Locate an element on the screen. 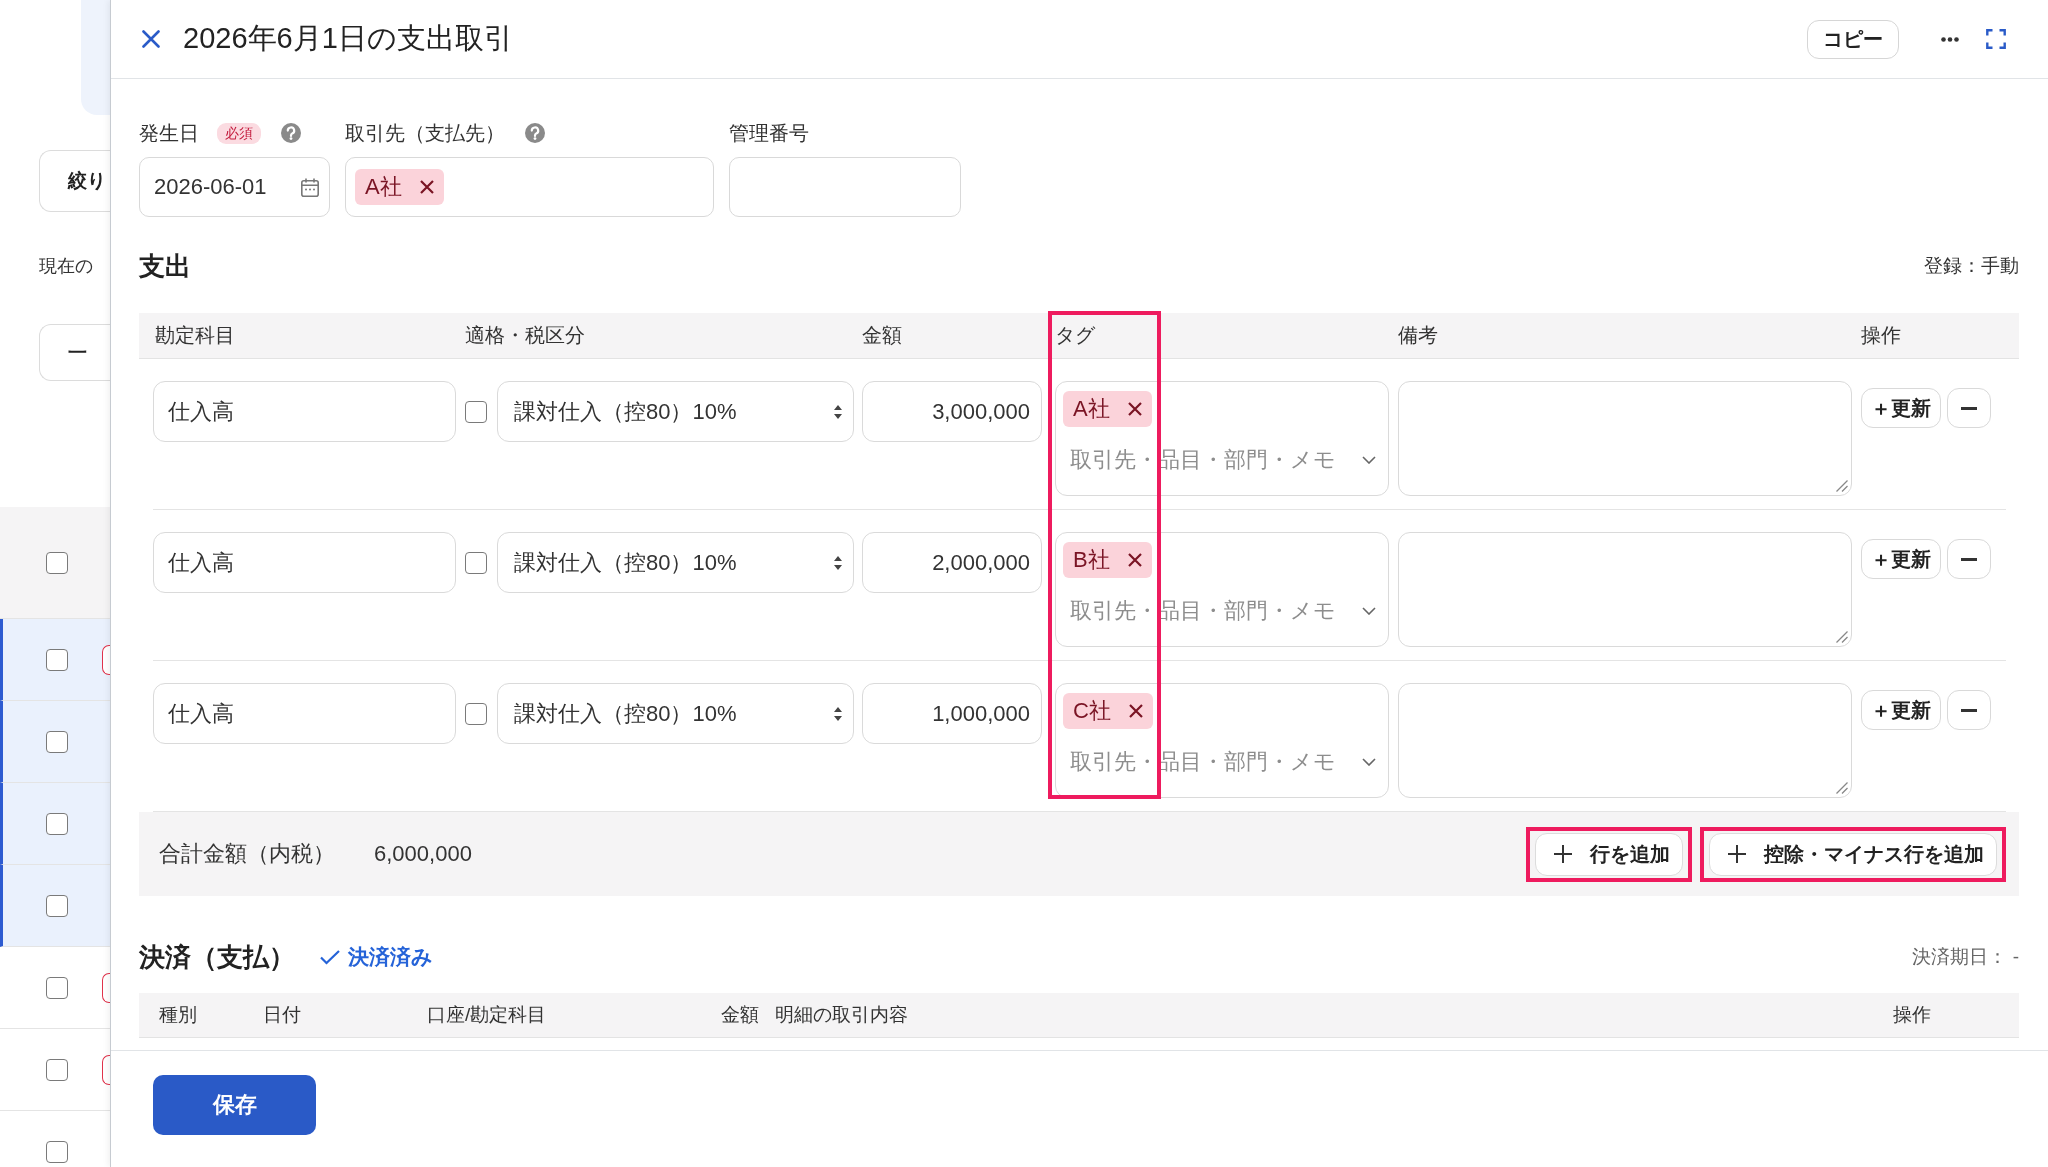 The image size is (2048, 1167). field-label: 管理番号 is located at coordinates (769, 133).